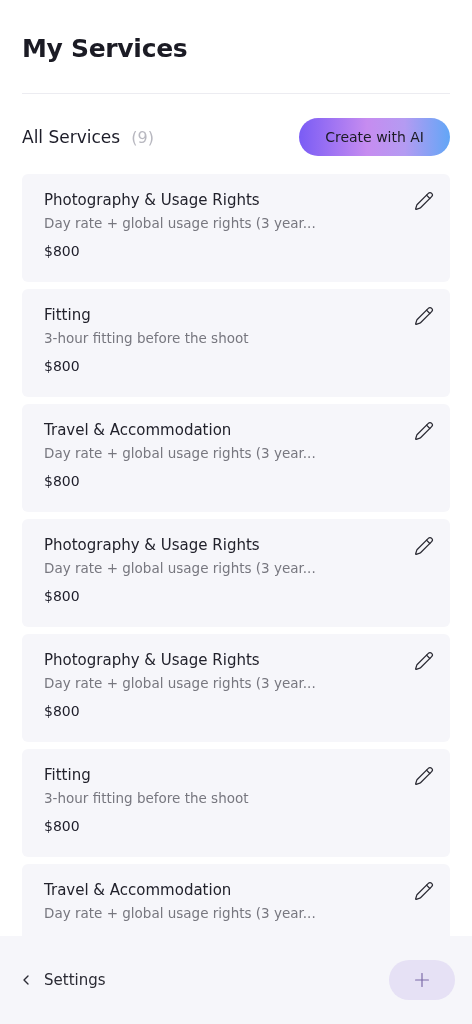 This screenshot has height=1024, width=472. I want to click on service-card: Travel & Accommodation Day rate + global usage rights (3 year... $800, so click(236, 458).